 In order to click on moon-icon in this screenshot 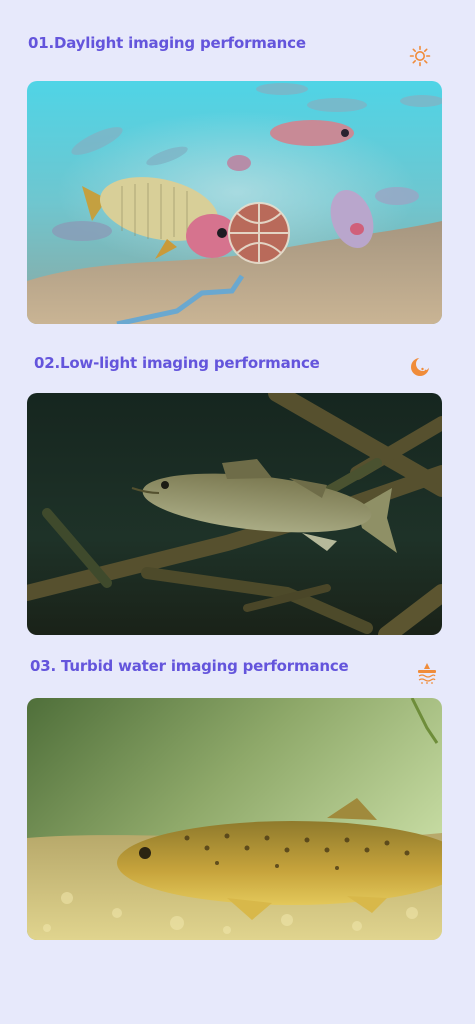, I will do `click(420, 367)`.